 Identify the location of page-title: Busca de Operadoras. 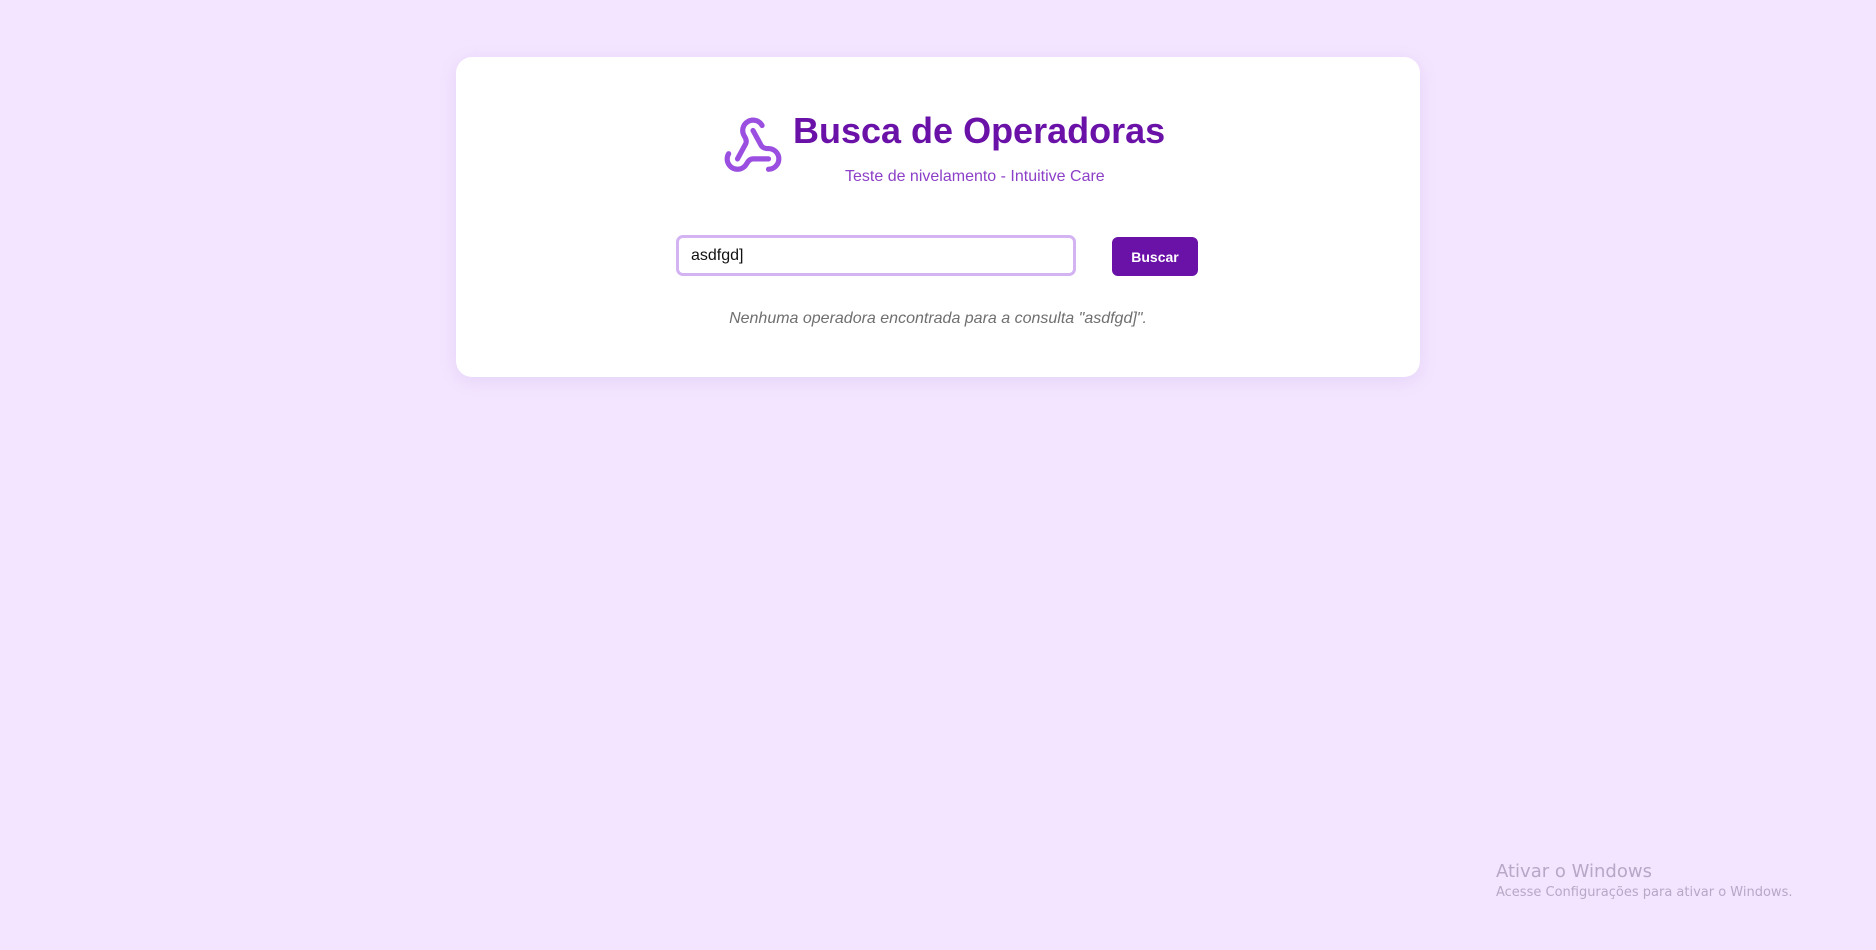
(979, 130).